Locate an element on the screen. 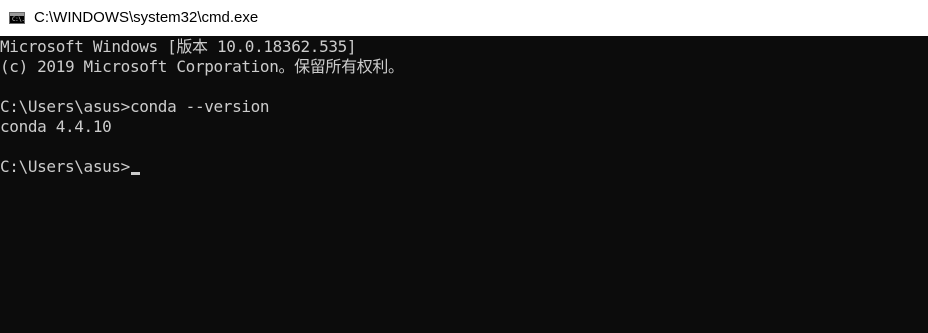 Image resolution: width=928 pixels, height=333 pixels. console-line-version: Microsoft Windows [版本 10.0.18362.535] is located at coordinates (178, 46).